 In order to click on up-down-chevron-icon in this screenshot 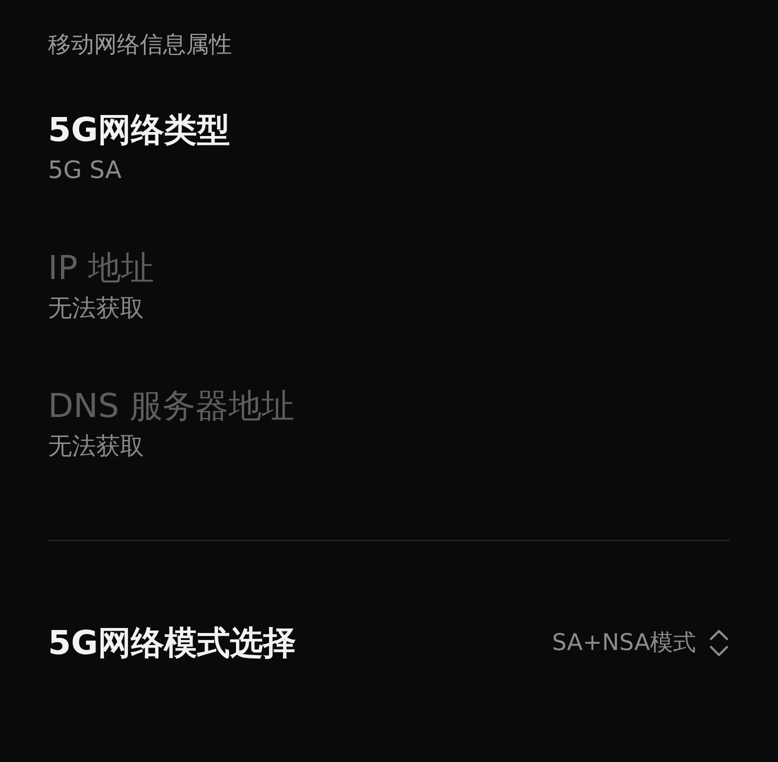, I will do `click(719, 643)`.